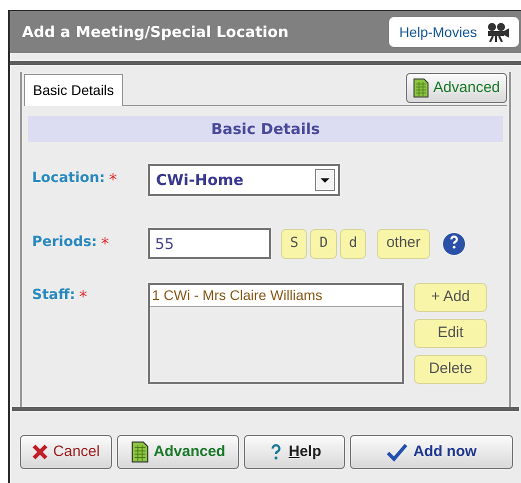 The image size is (521, 483). I want to click on field-label: Staff:, so click(54, 295).